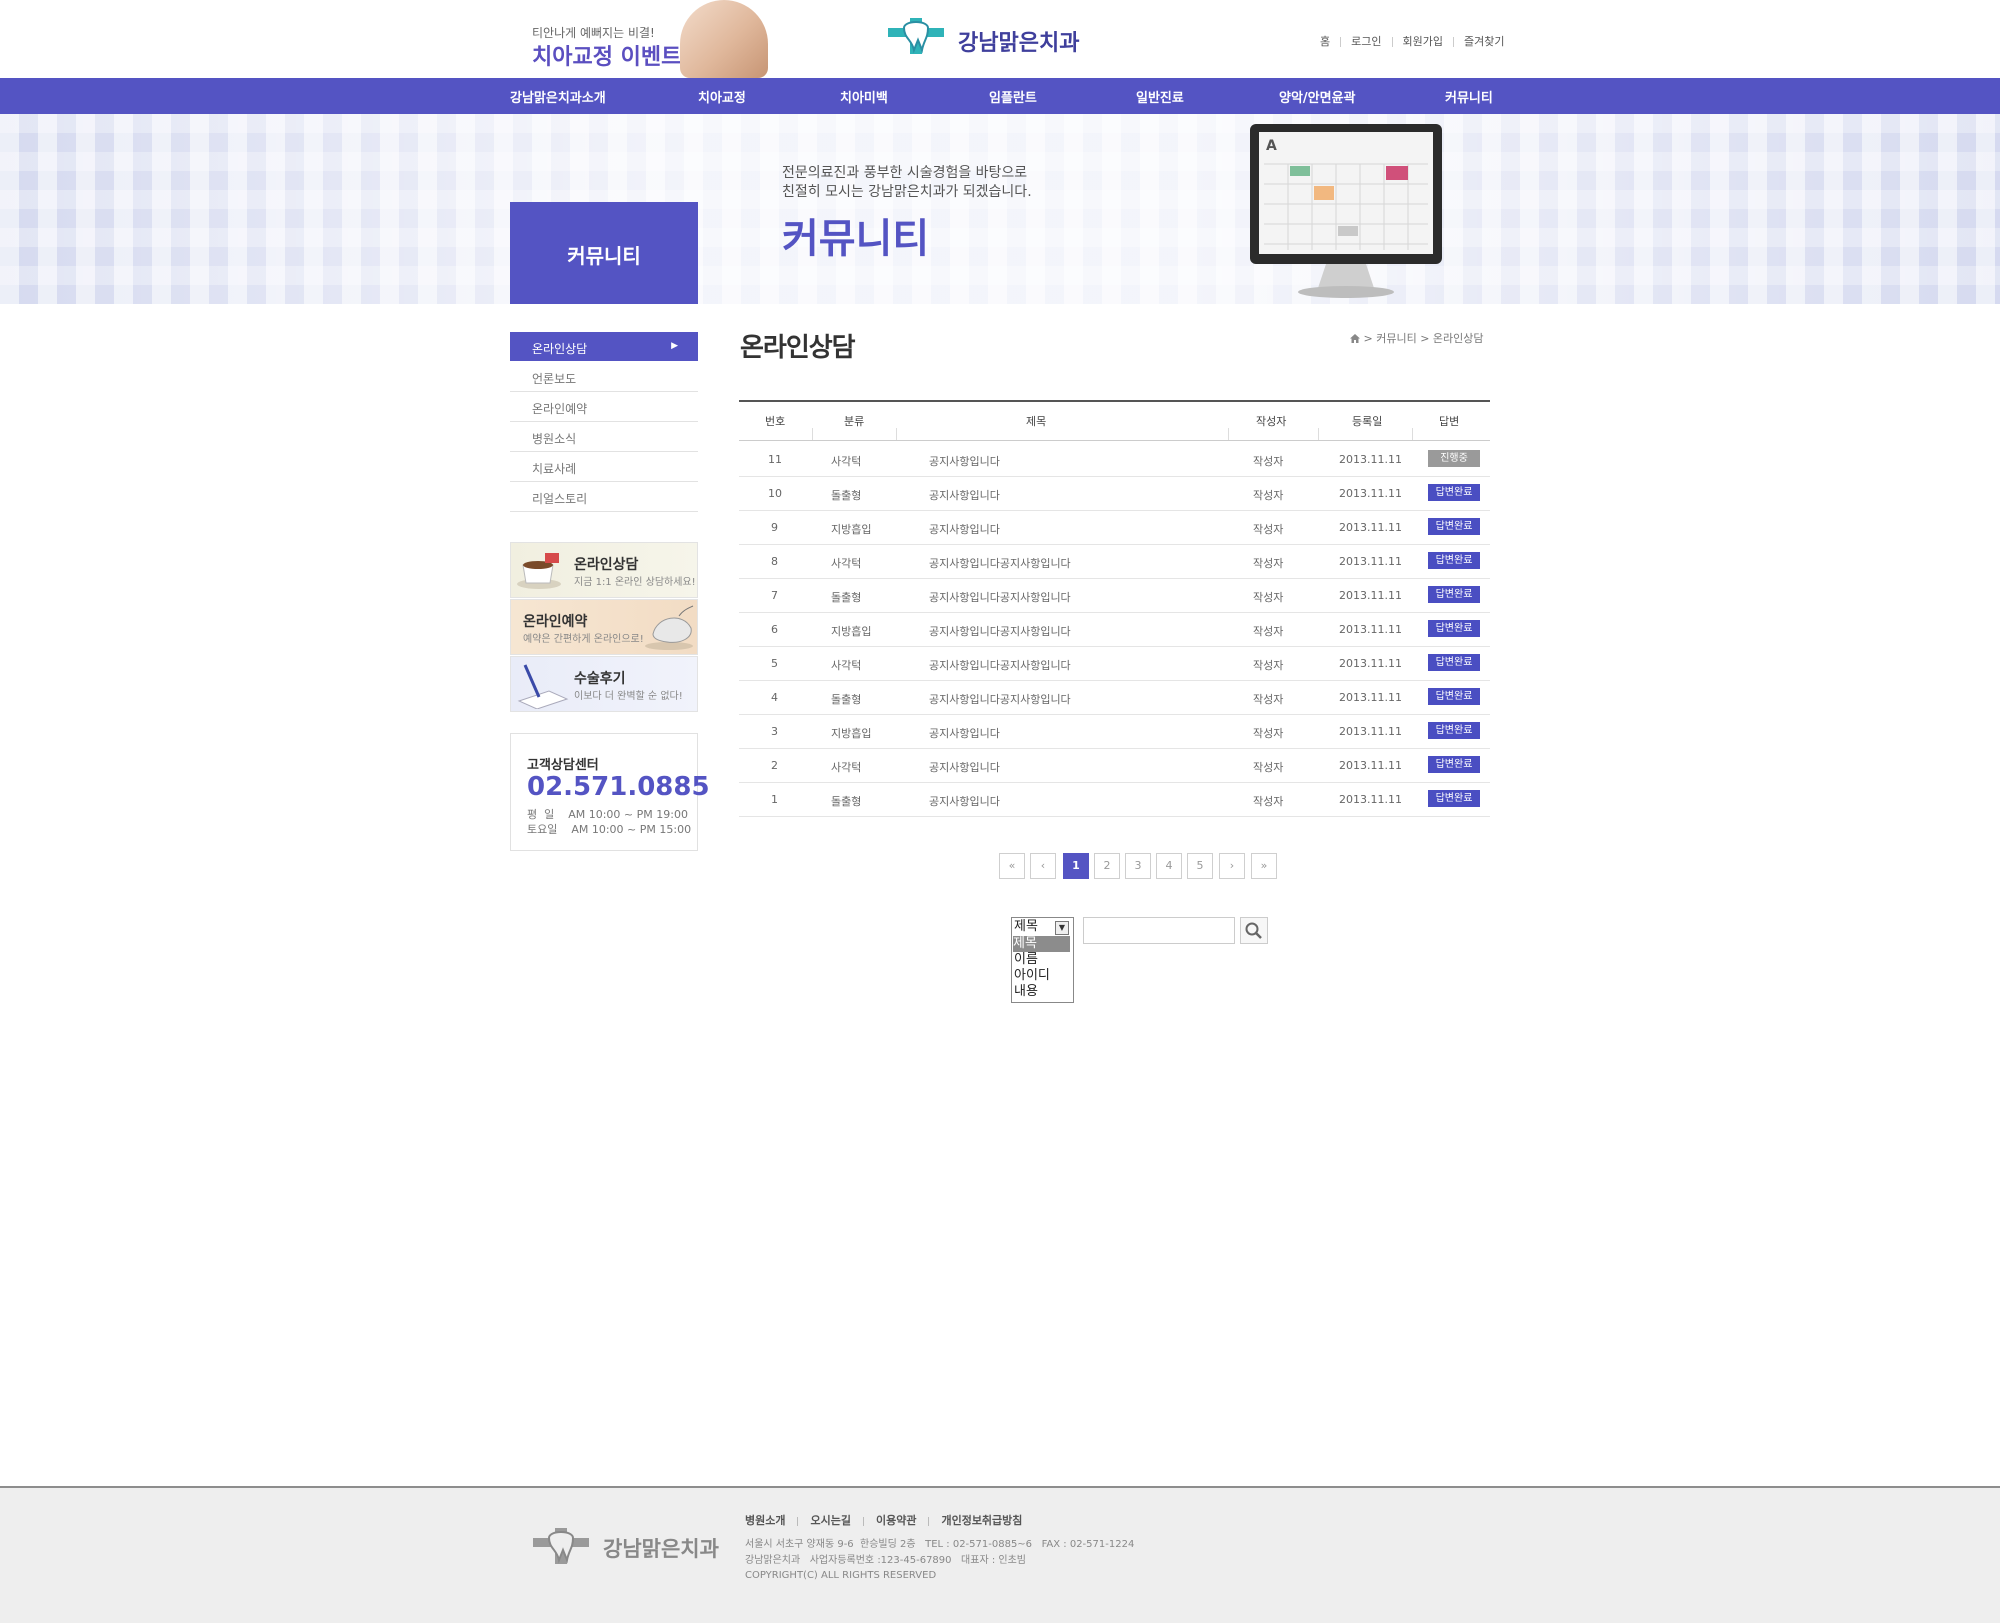 The height and width of the screenshot is (1623, 2000). Describe the element at coordinates (1032, 976) in the screenshot. I see `search-option-id: 아이디` at that location.